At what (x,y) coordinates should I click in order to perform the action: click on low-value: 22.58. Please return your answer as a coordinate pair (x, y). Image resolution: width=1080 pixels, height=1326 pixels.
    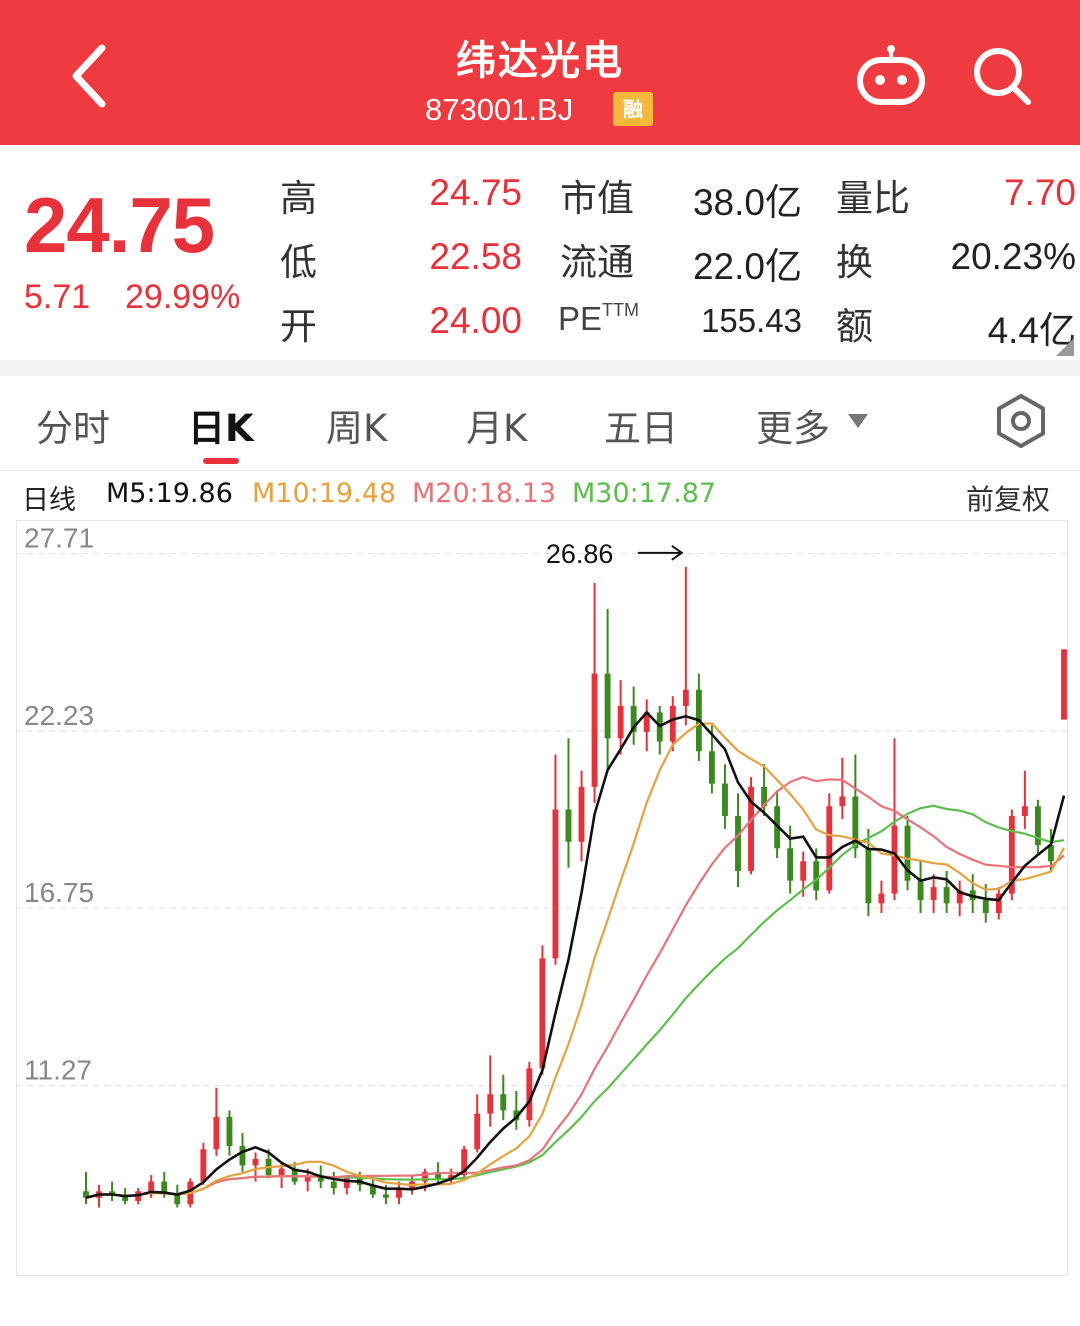
    Looking at the image, I should click on (475, 256).